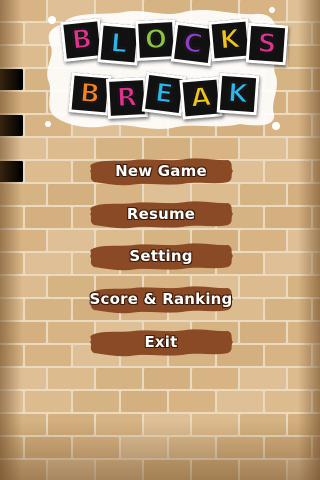 This screenshot has height=480, width=320. I want to click on resume-button: Resume, so click(161, 214).